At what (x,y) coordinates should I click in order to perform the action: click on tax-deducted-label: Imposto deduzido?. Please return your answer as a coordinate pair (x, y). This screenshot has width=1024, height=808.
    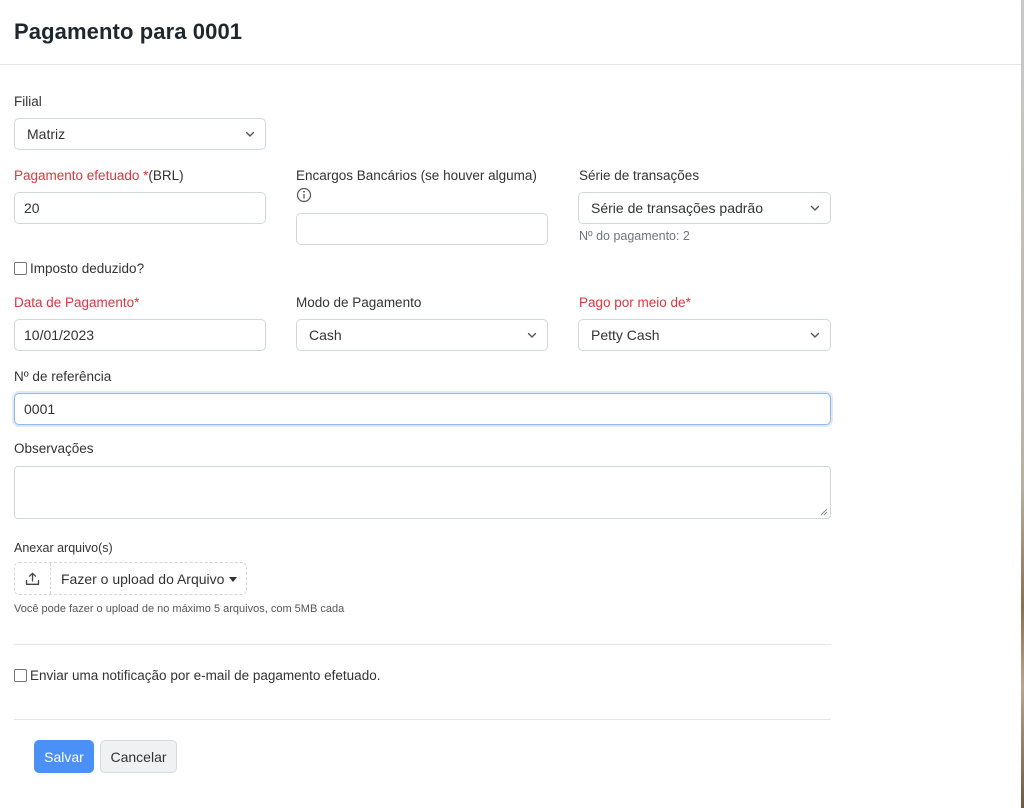
    Looking at the image, I should click on (87, 268).